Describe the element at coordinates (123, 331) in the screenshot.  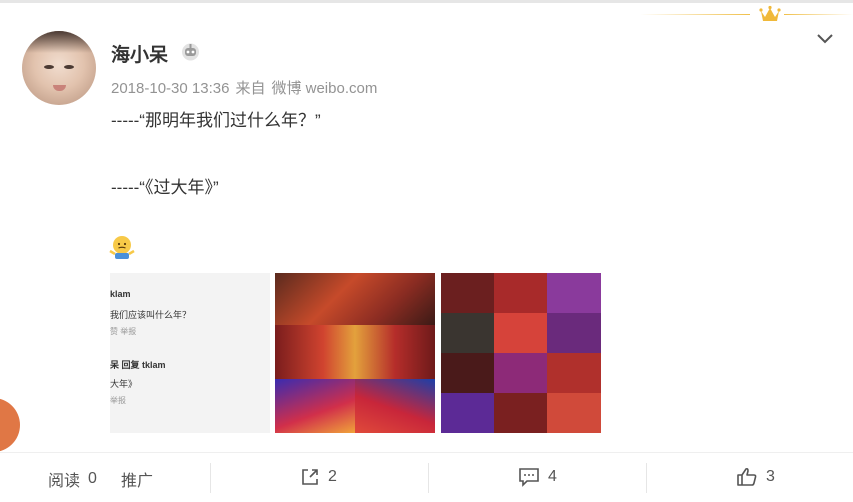
I see `screenshot-text-3: 赞 举报` at that location.